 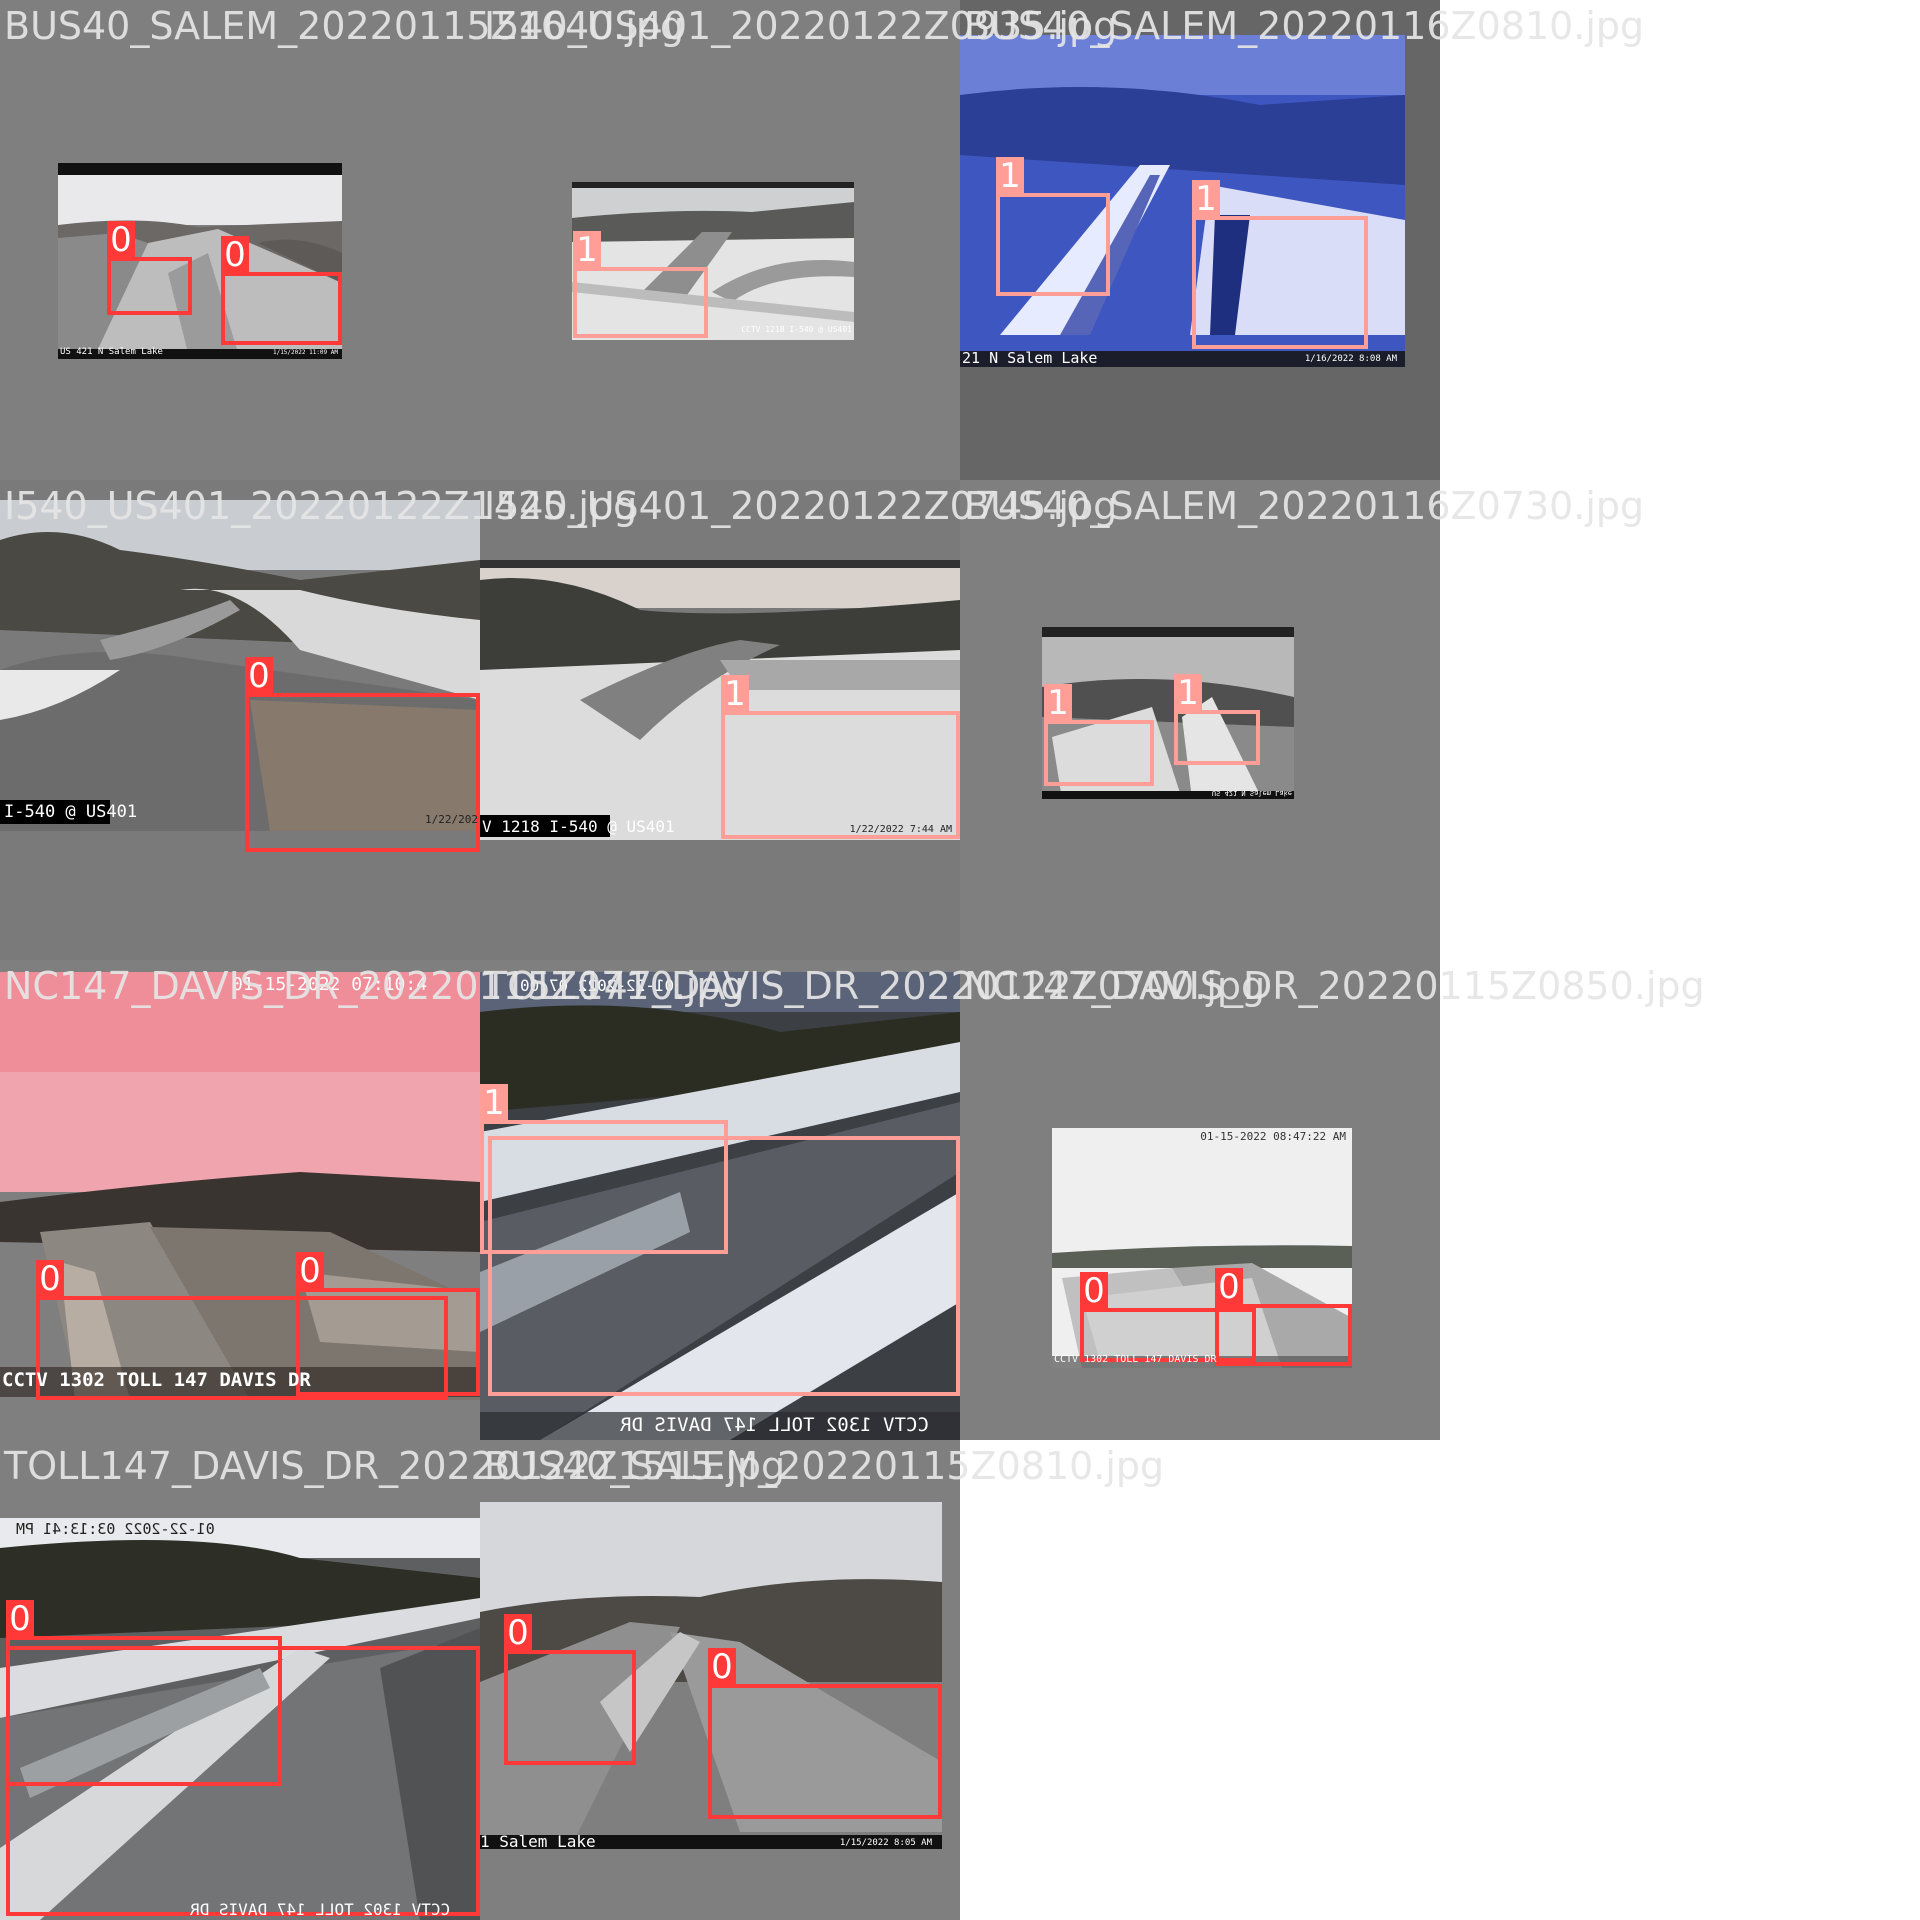 I want to click on mosaic-tile: 21 N Salem Lake 1/16/2022 8:08 AM 1 1, so click(x=1200, y=240).